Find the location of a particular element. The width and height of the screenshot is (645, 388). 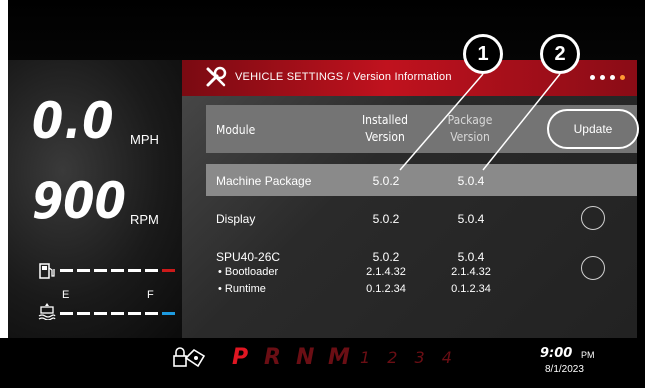

empty-label: E is located at coordinates (66, 295).